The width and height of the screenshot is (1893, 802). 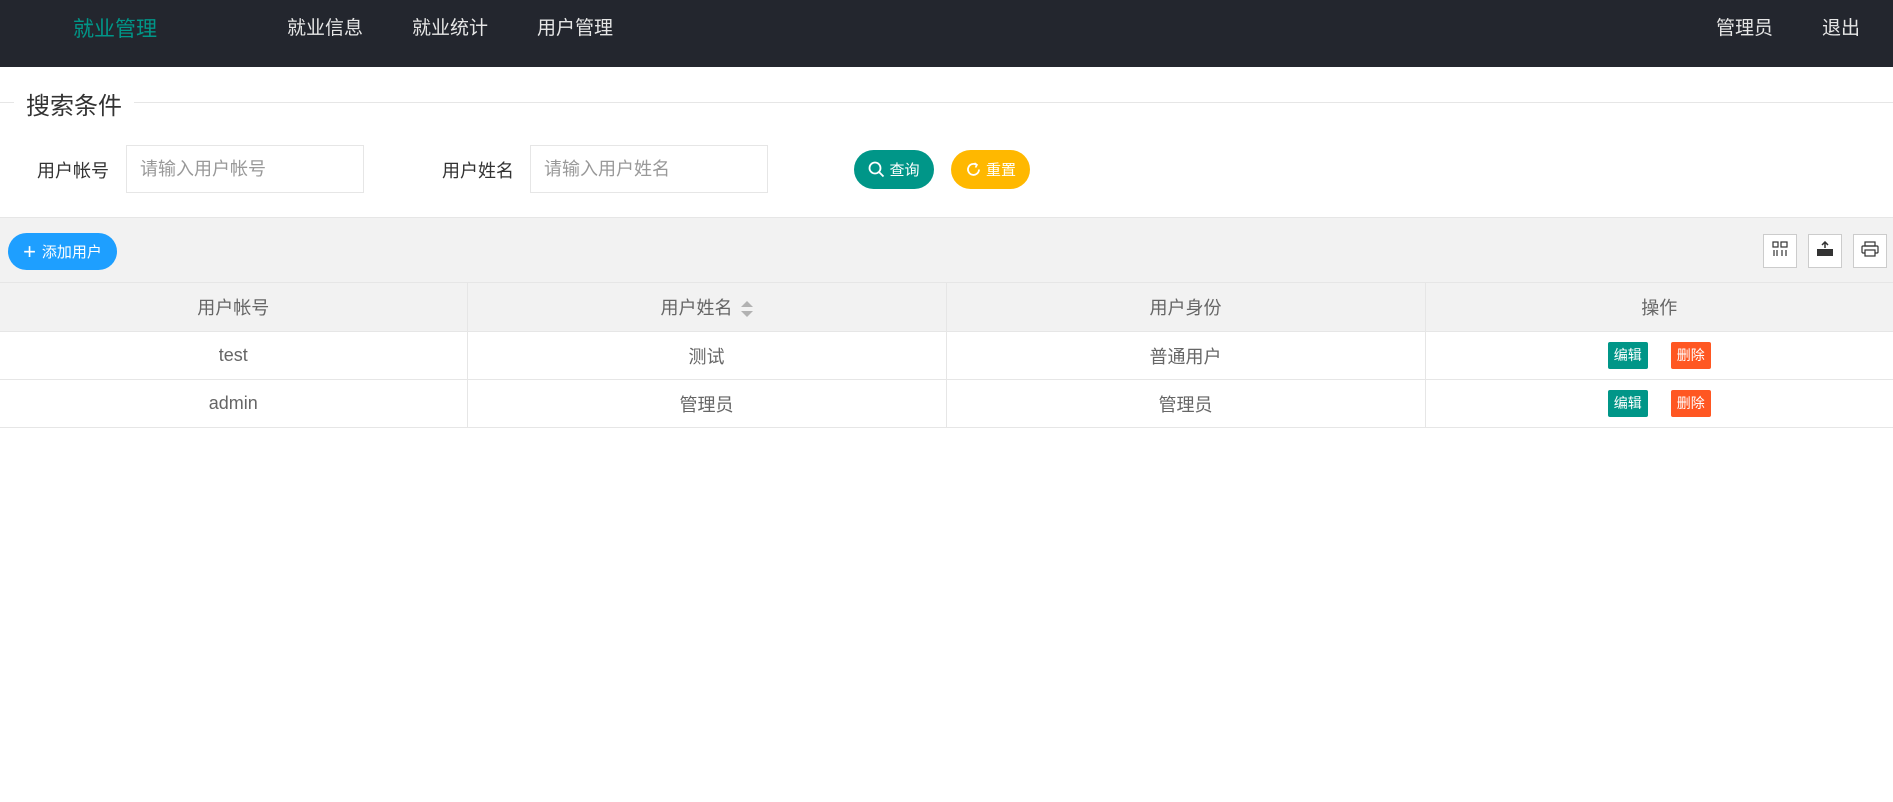 What do you see at coordinates (325, 29) in the screenshot?
I see `nav-item-employment-info: 就业信息` at bounding box center [325, 29].